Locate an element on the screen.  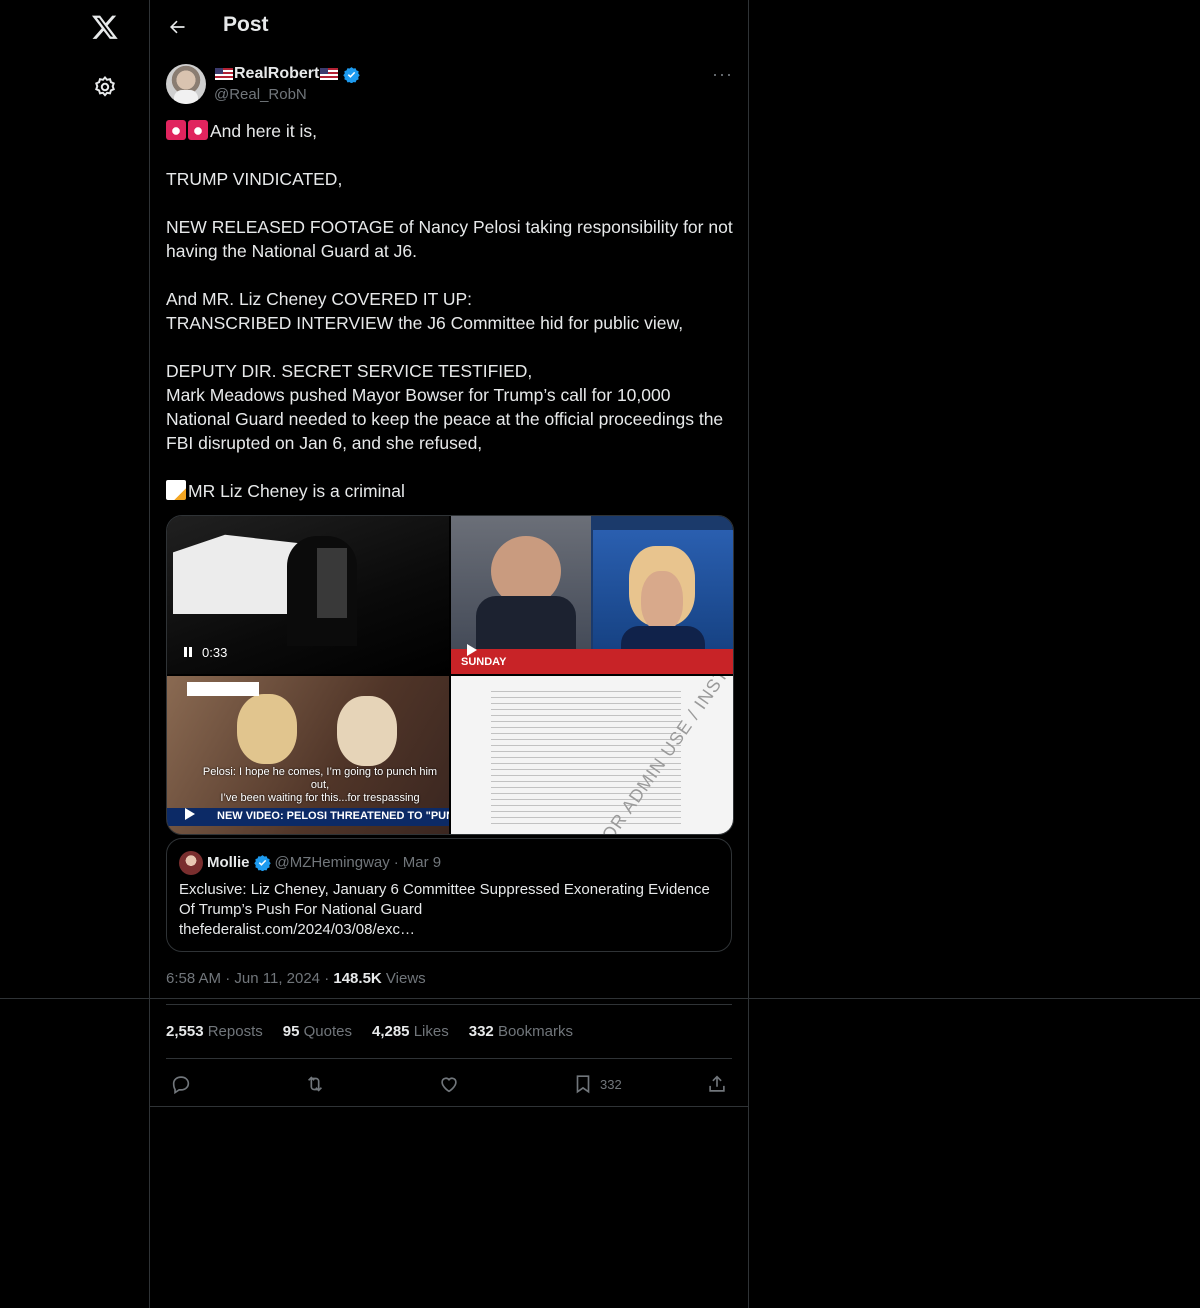
like-button is located at coordinates (449, 1084).